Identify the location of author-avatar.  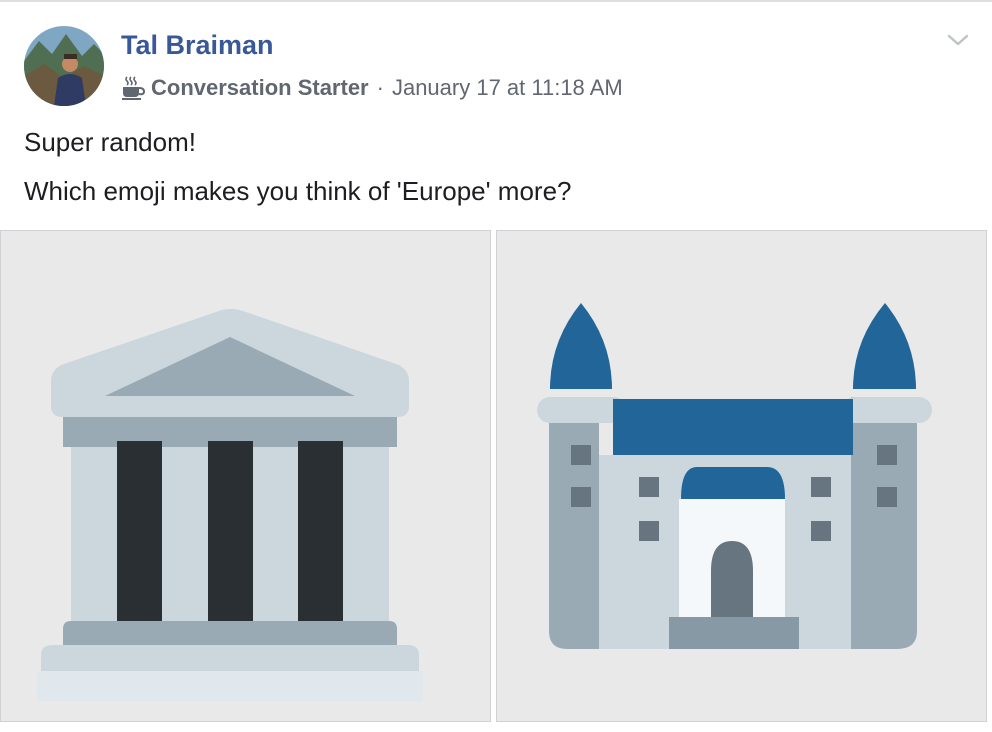
(64, 66).